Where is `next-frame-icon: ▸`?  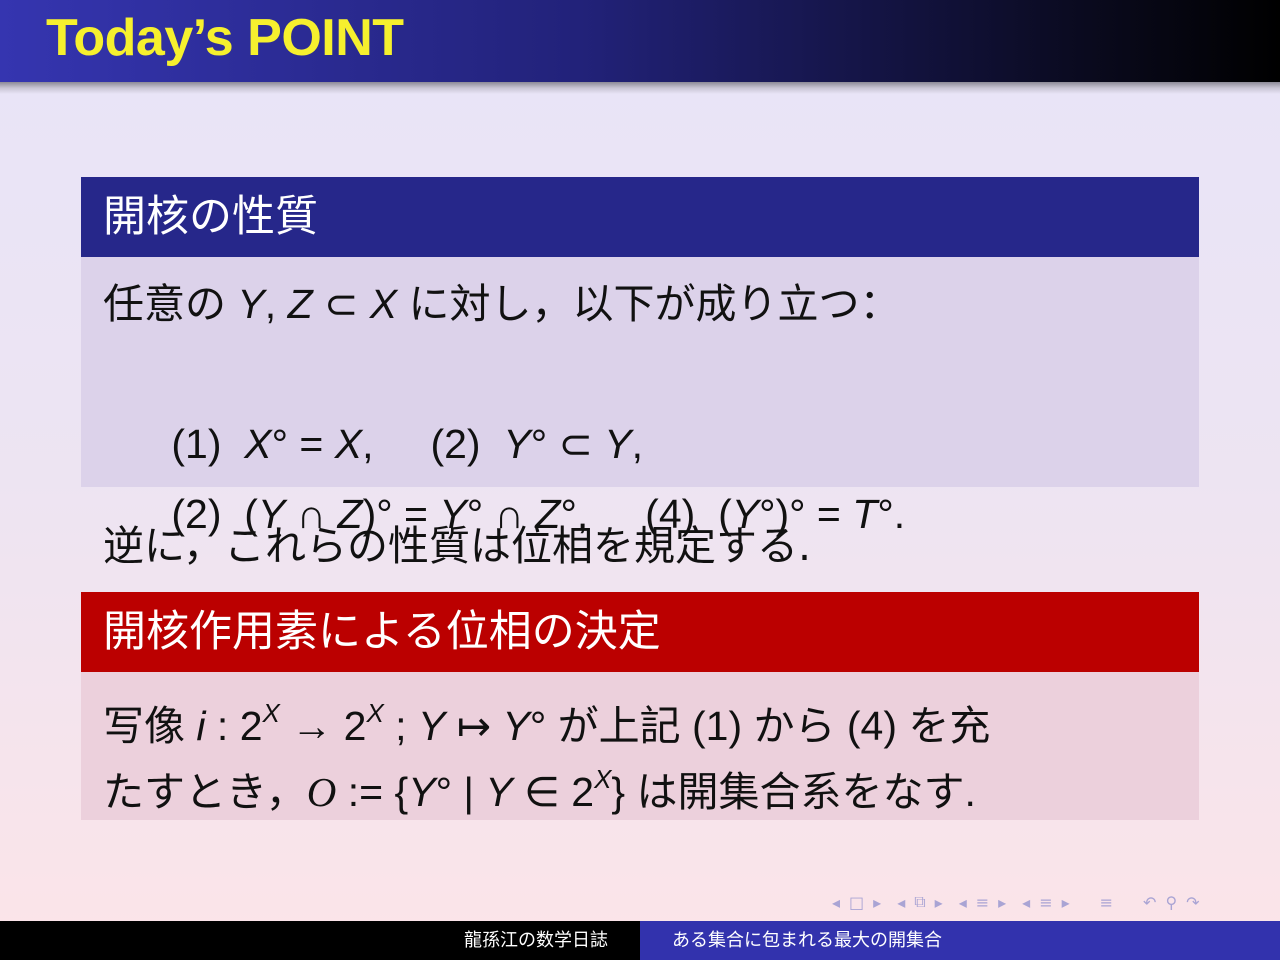 next-frame-icon: ▸ is located at coordinates (877, 902).